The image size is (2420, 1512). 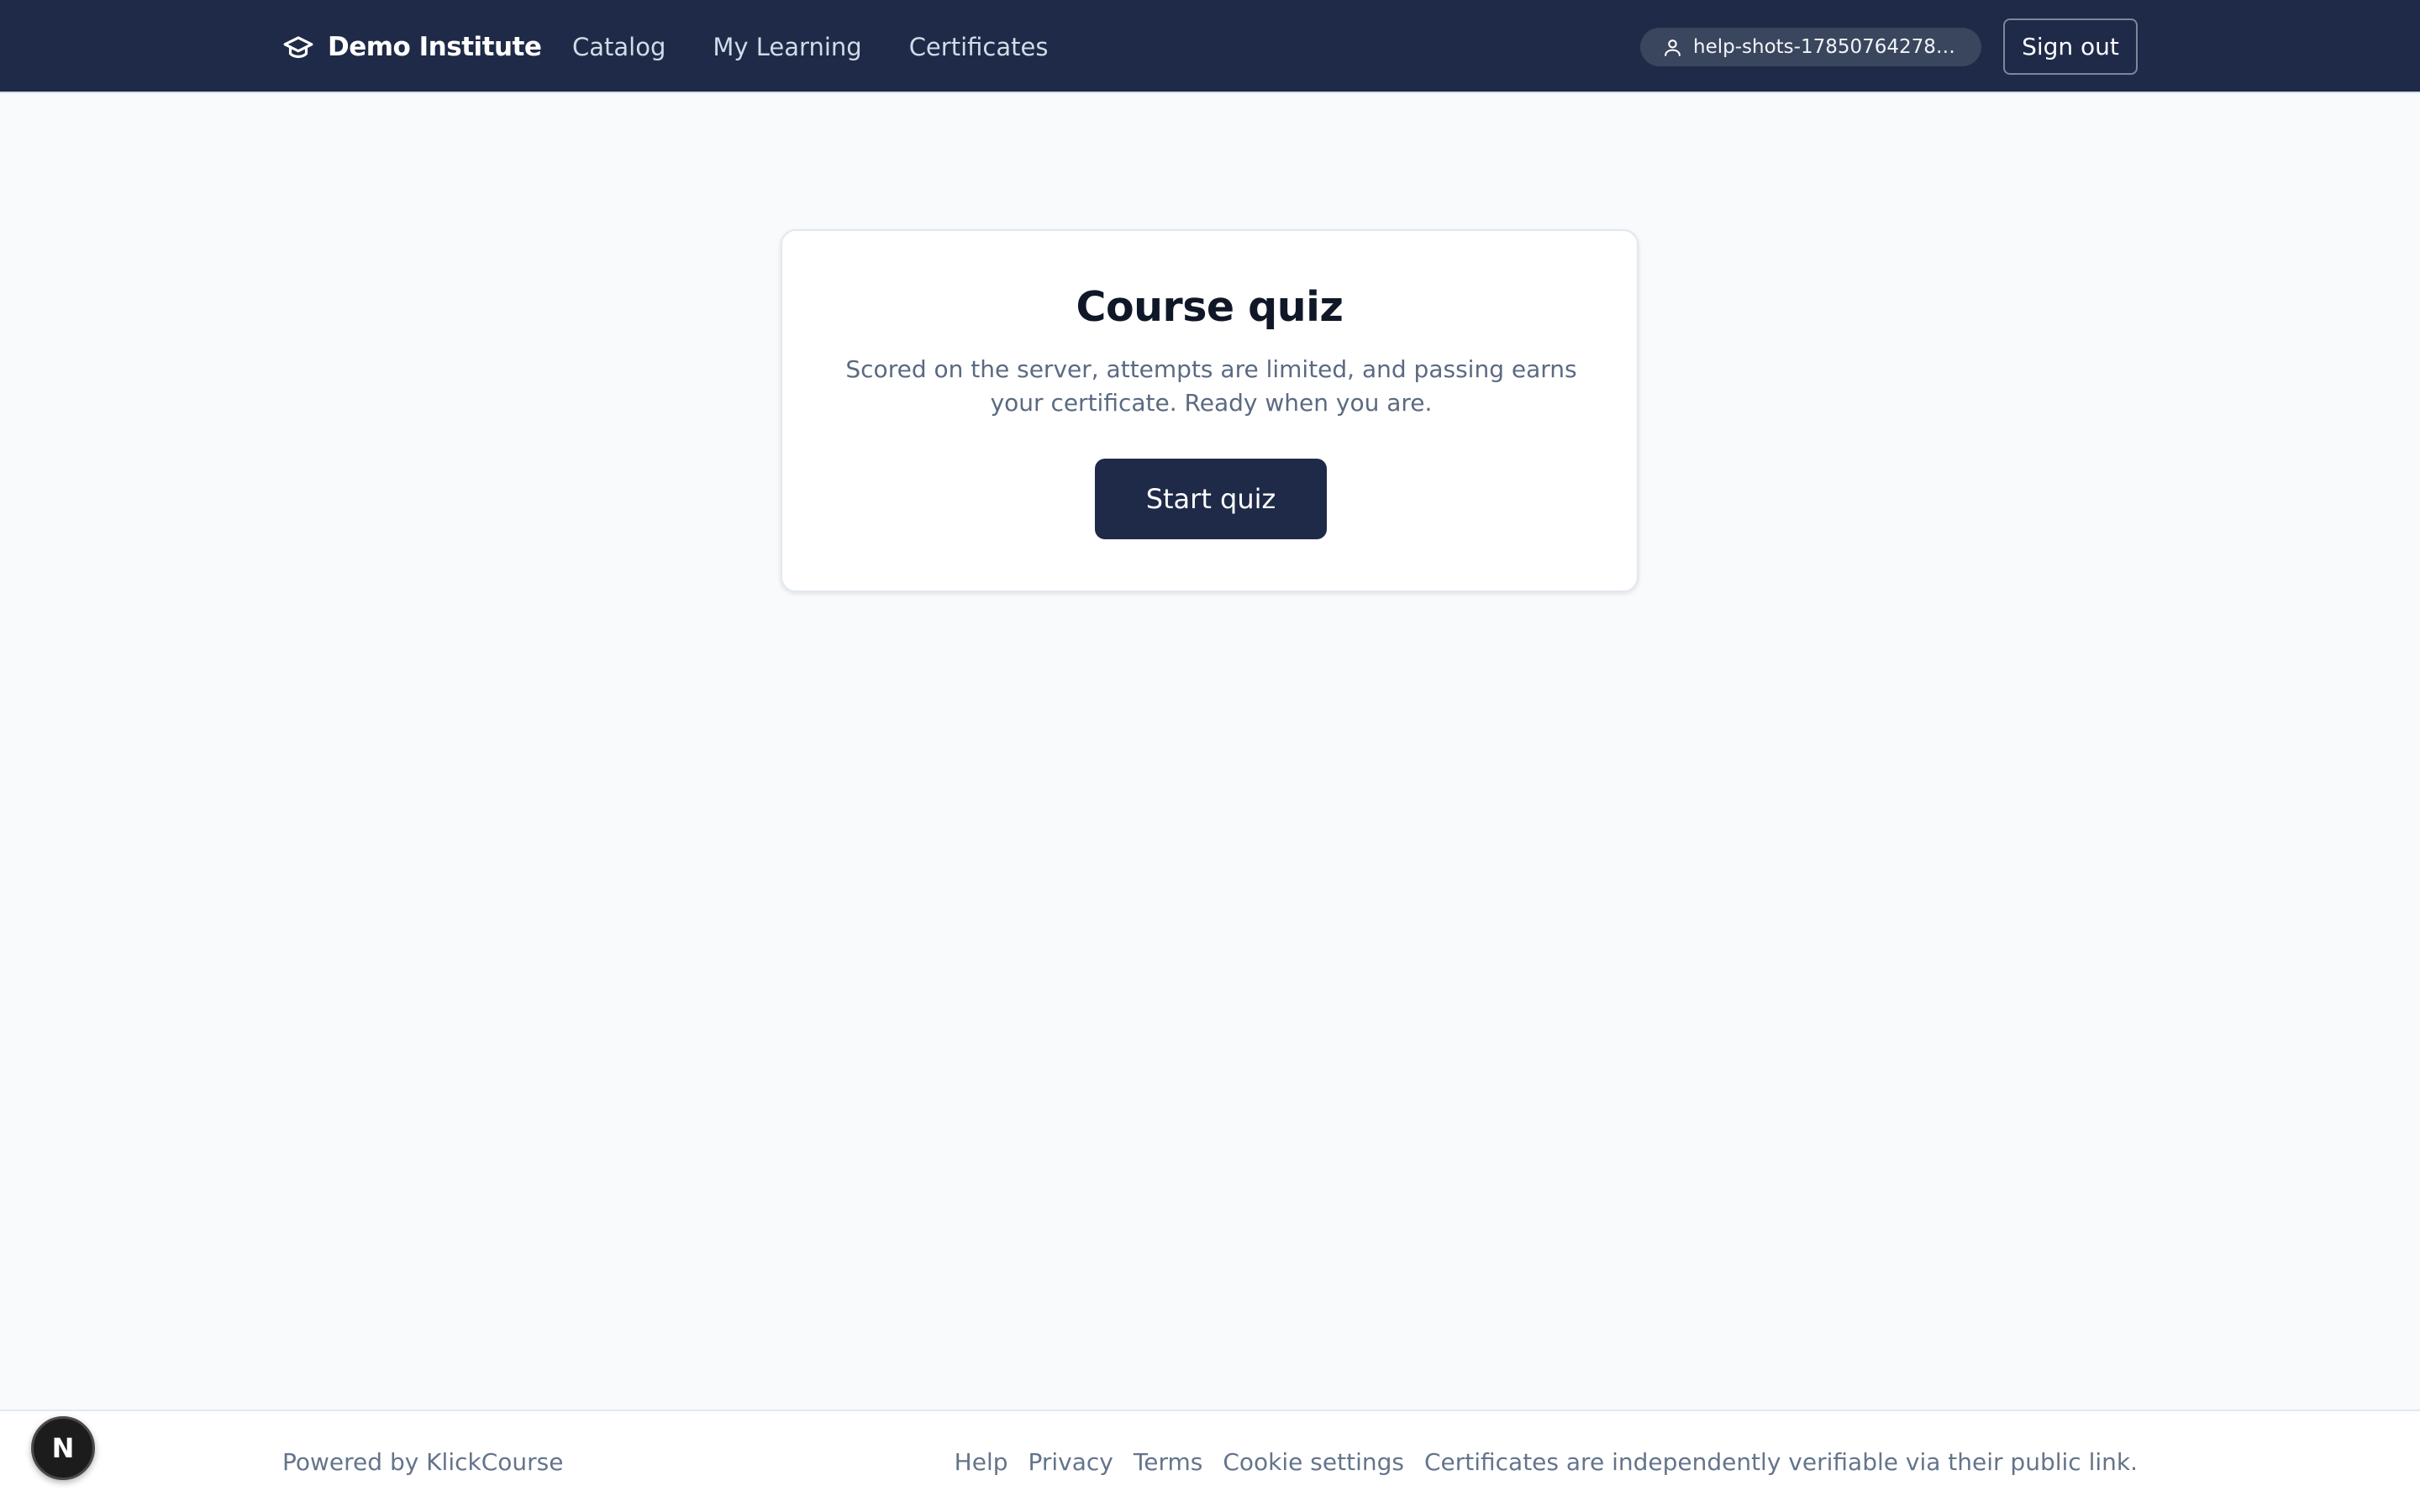 What do you see at coordinates (435, 46) in the screenshot?
I see `brand-name: Demo Institute` at bounding box center [435, 46].